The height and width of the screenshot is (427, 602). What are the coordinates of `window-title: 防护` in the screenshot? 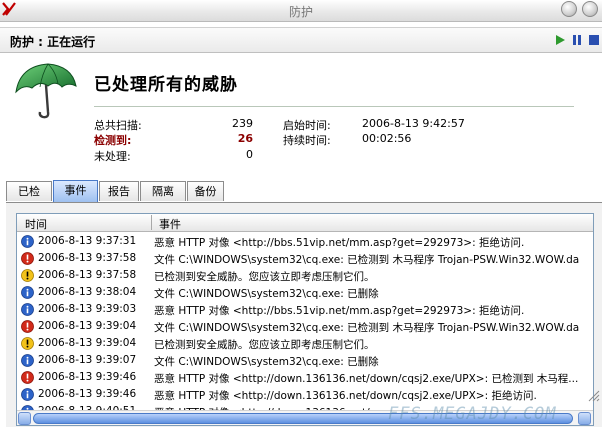 It's located at (300, 12).